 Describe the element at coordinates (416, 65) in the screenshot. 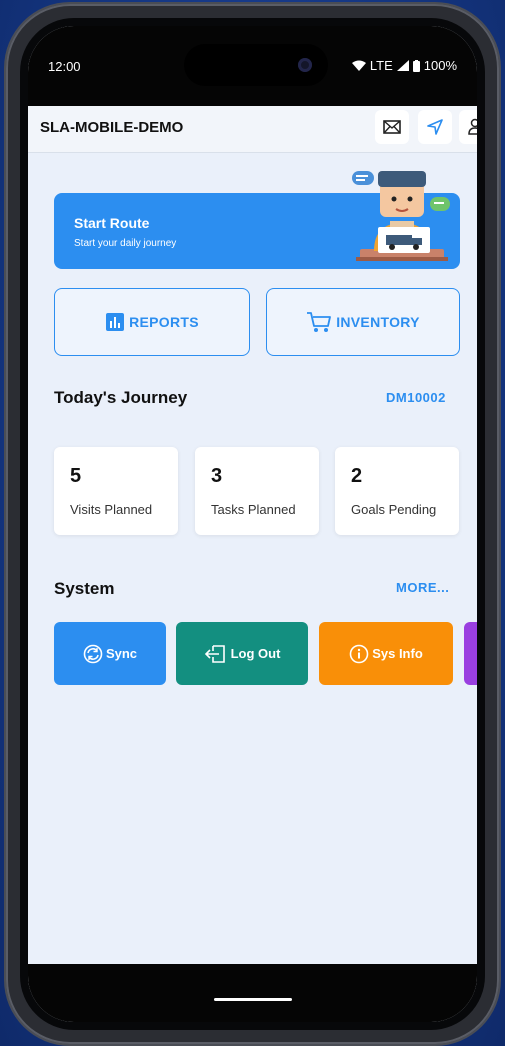

I see `battery-icon` at that location.